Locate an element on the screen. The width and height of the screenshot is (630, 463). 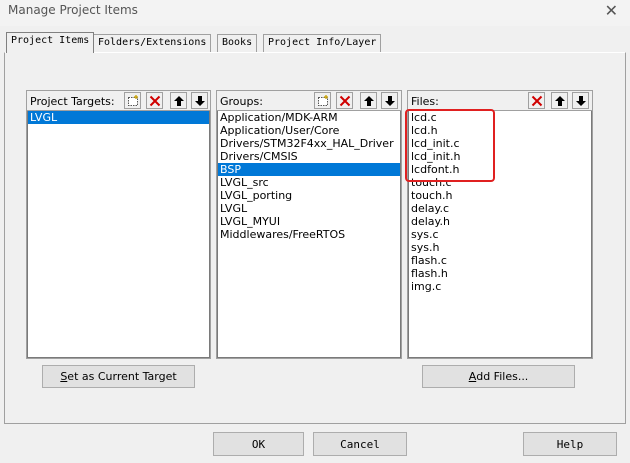
move-up-file-button is located at coordinates (559, 100).